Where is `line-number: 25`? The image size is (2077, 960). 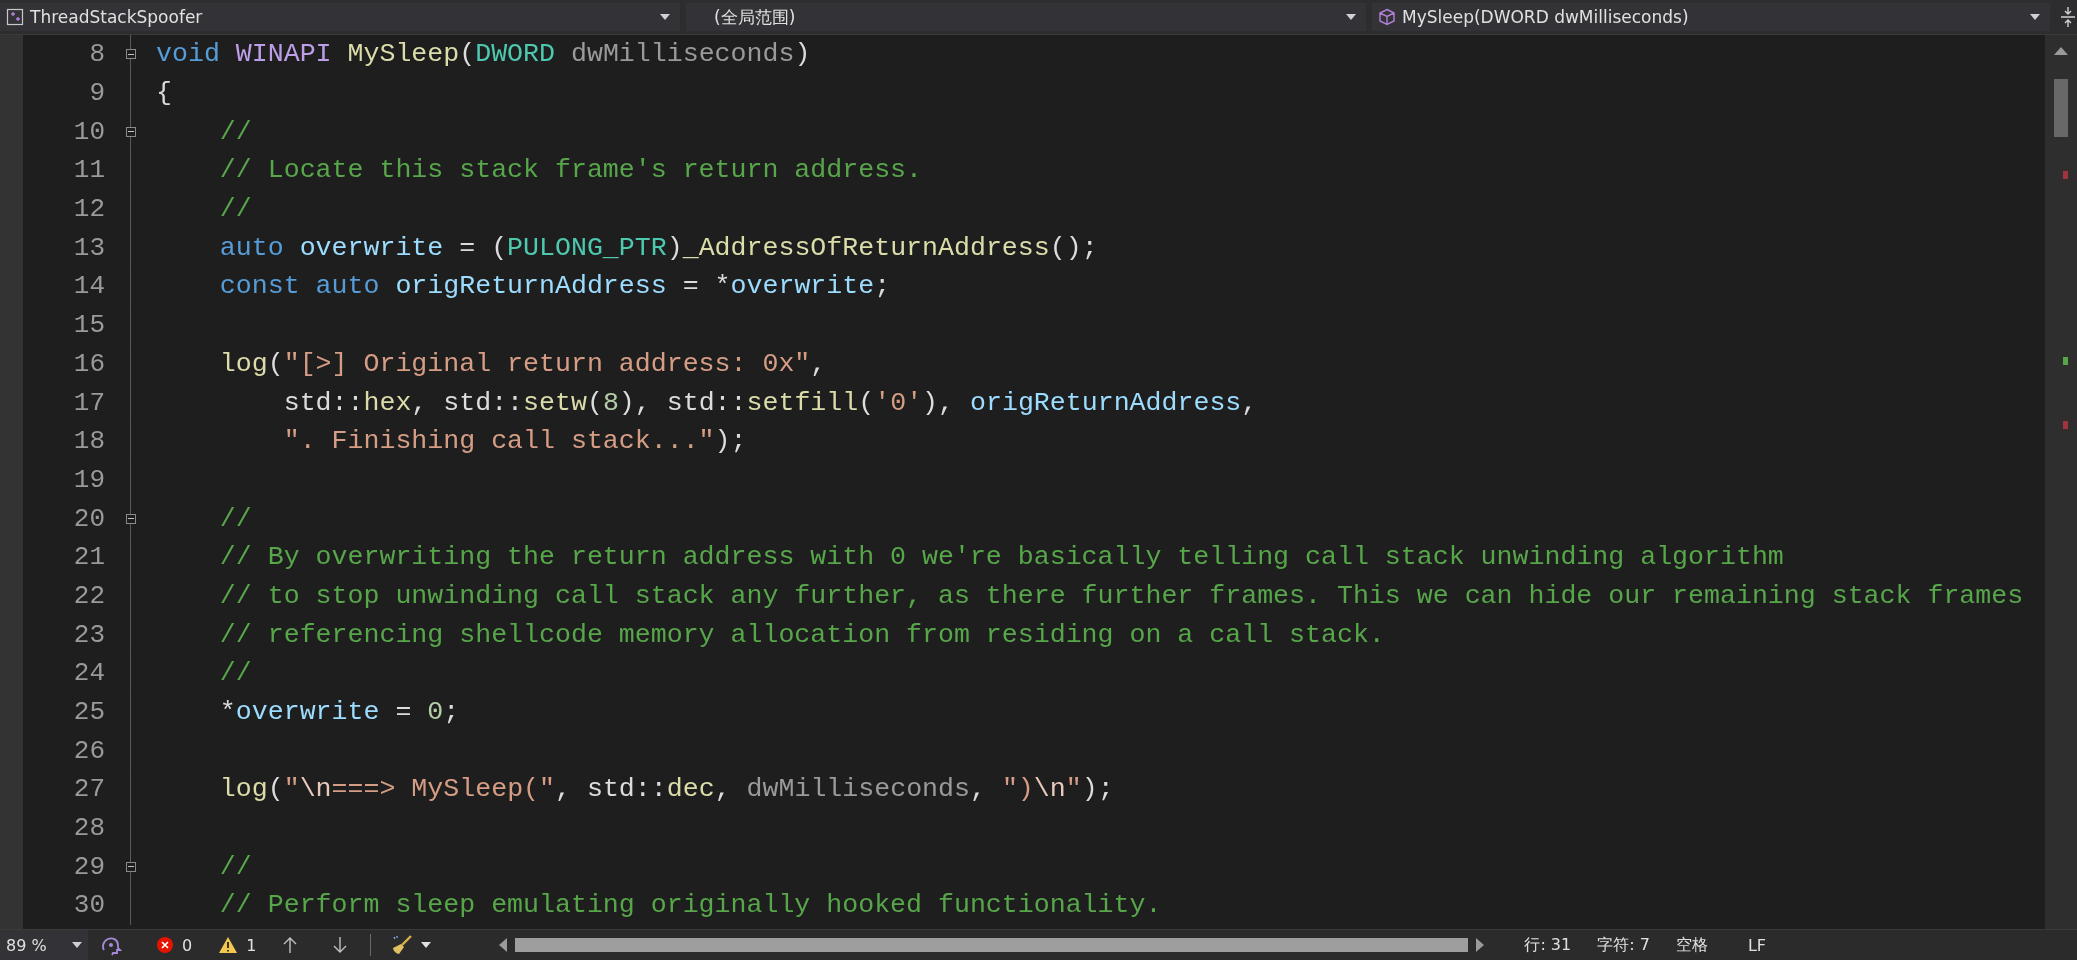 line-number: 25 is located at coordinates (88, 712).